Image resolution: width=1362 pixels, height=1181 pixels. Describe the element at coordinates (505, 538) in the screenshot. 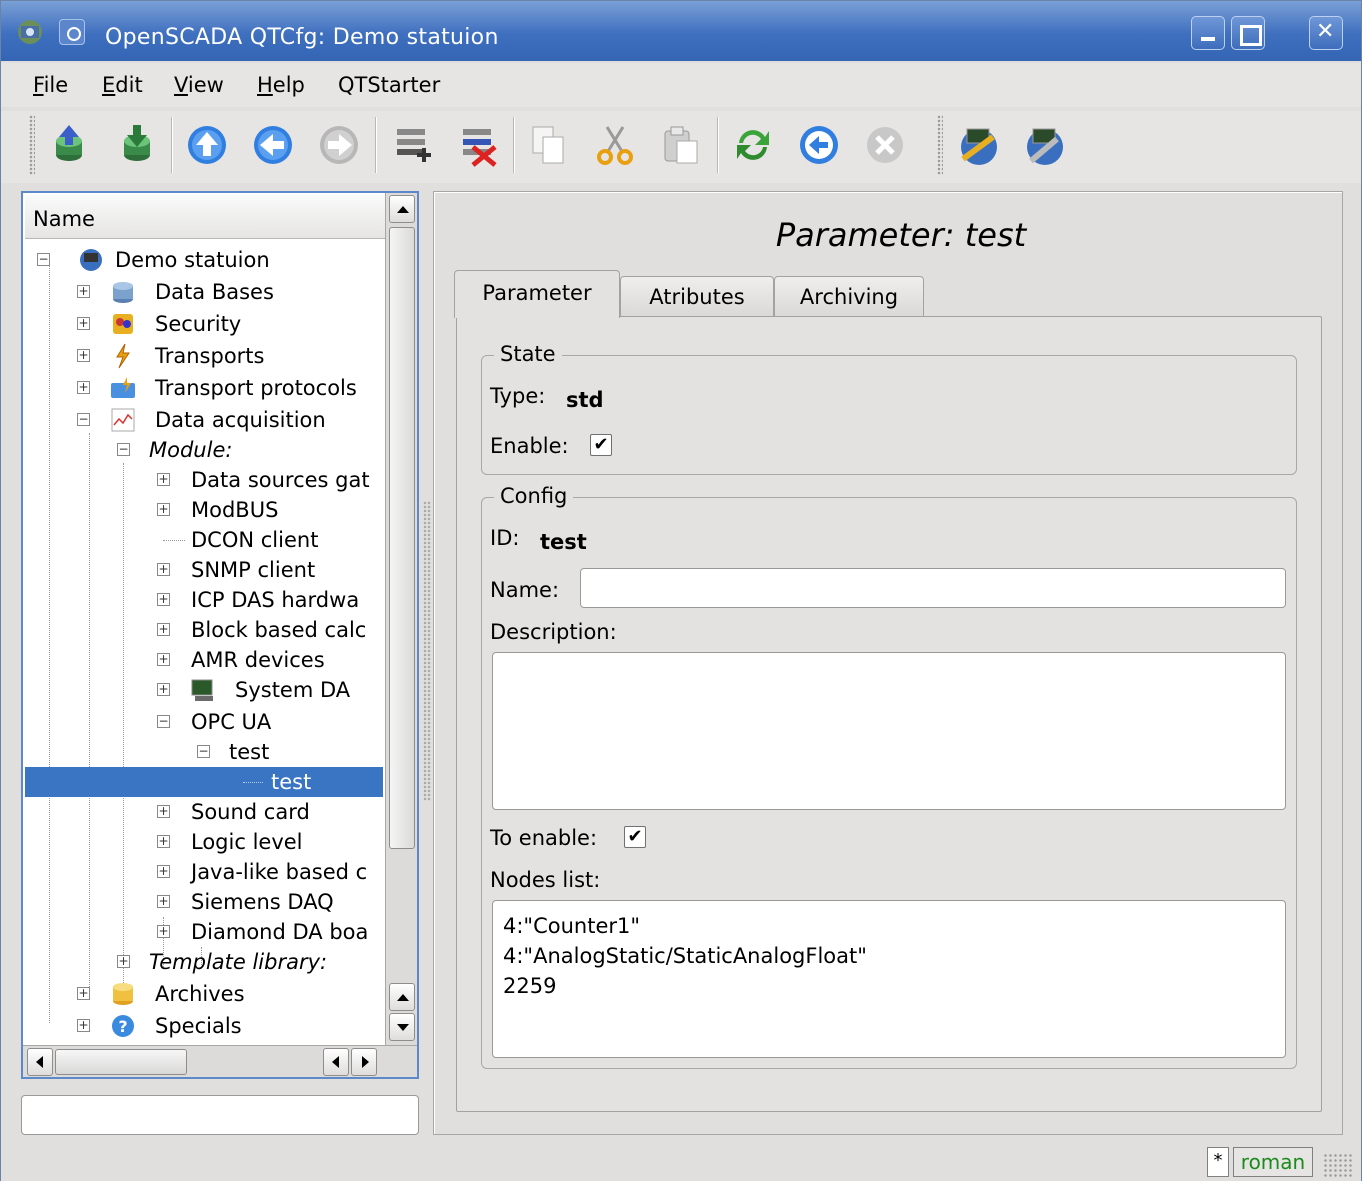

I see `id-label: ID:` at that location.